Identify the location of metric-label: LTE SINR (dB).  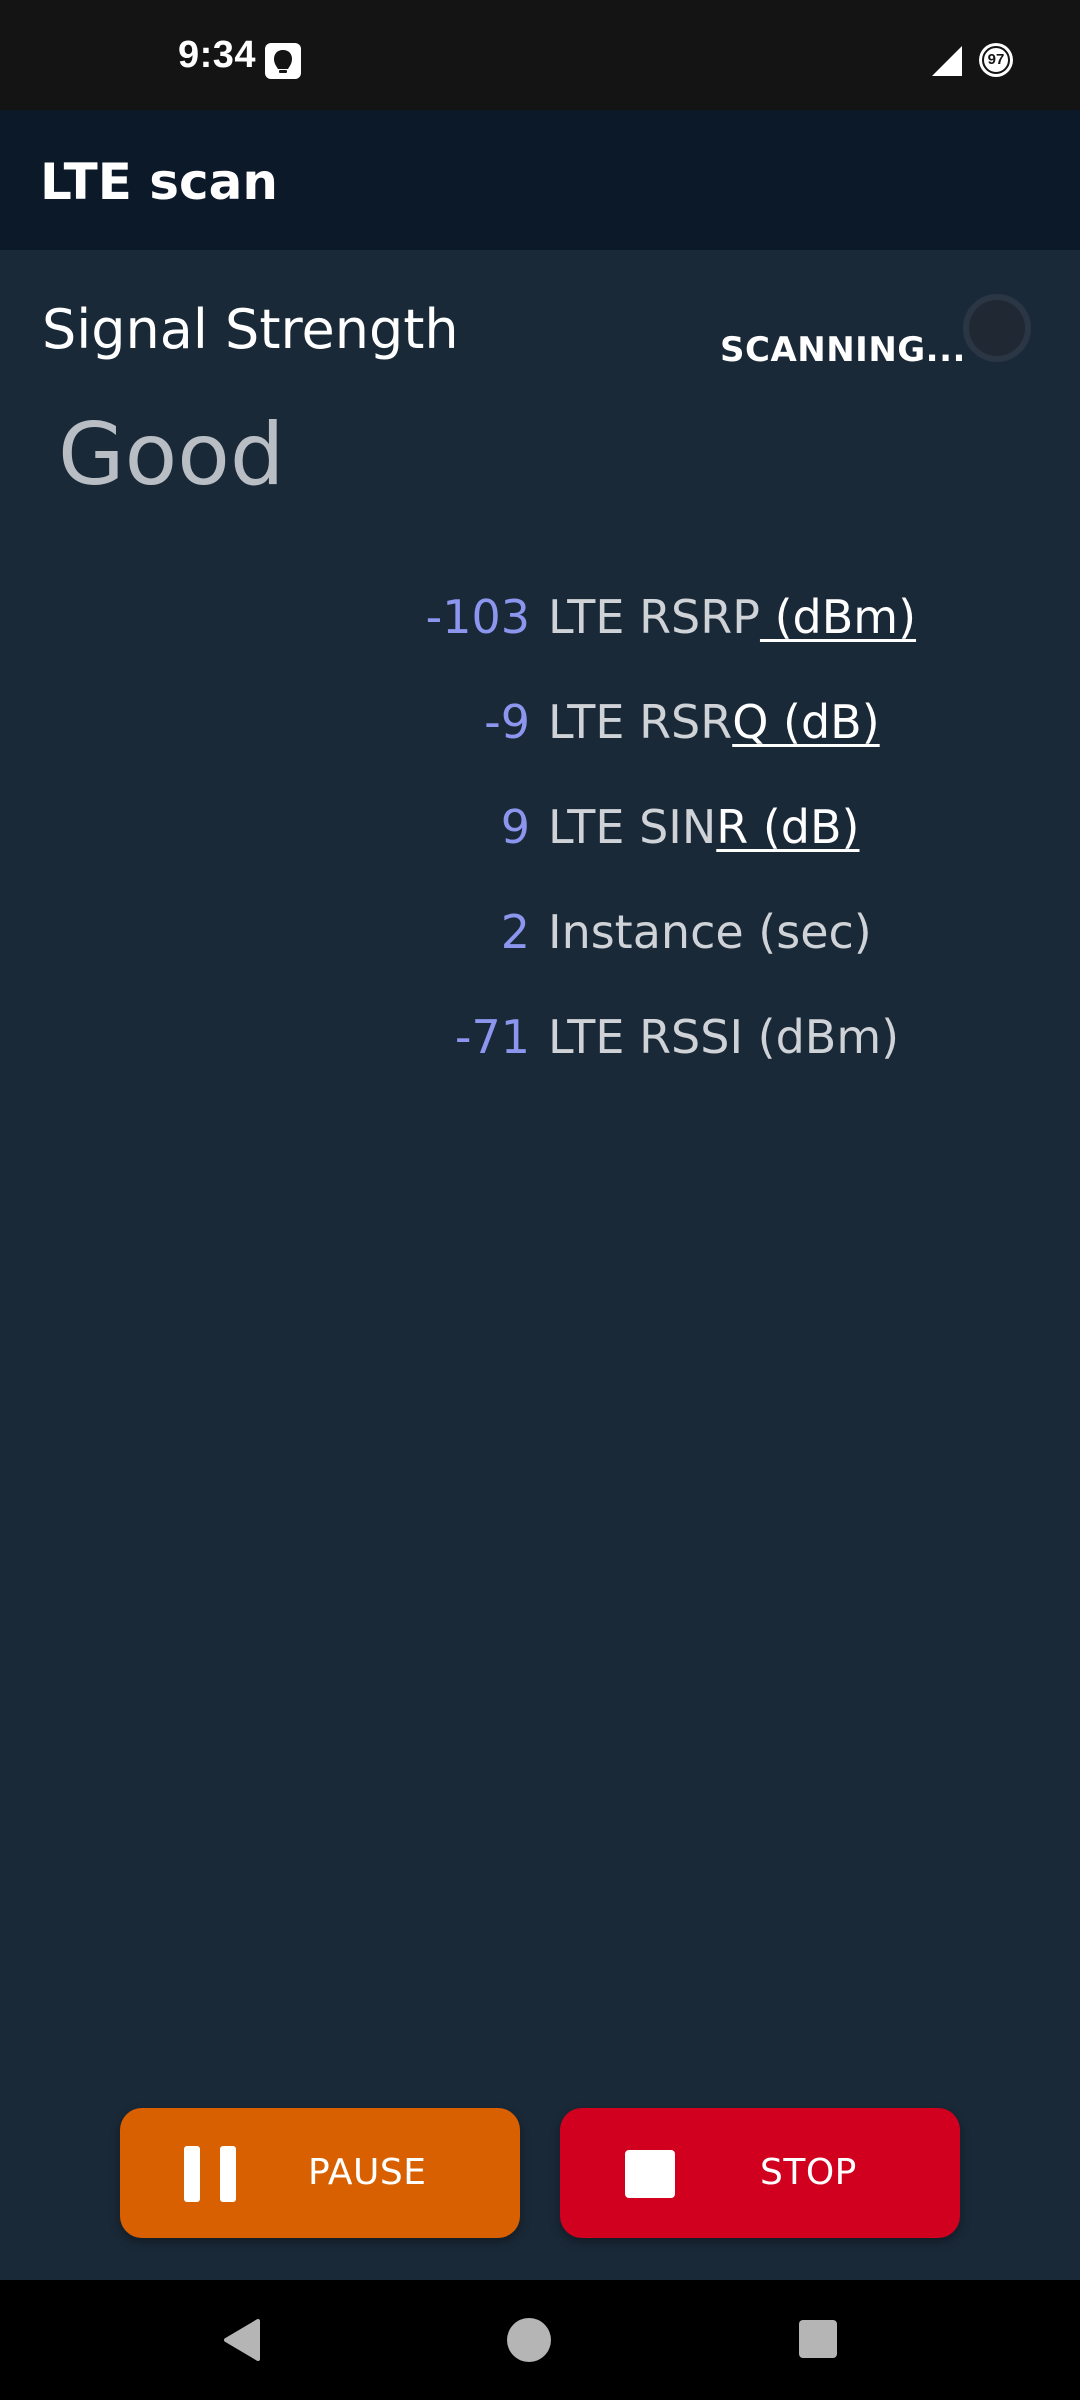
(704, 827).